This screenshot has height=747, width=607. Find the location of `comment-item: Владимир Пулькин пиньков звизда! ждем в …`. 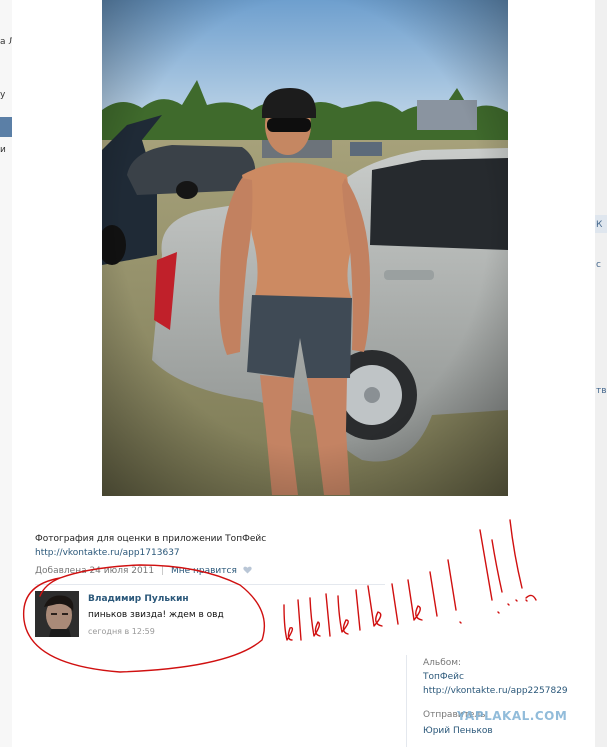

comment-item: Владимир Пулькин пиньков звизда! ждем в … is located at coordinates (210, 616).